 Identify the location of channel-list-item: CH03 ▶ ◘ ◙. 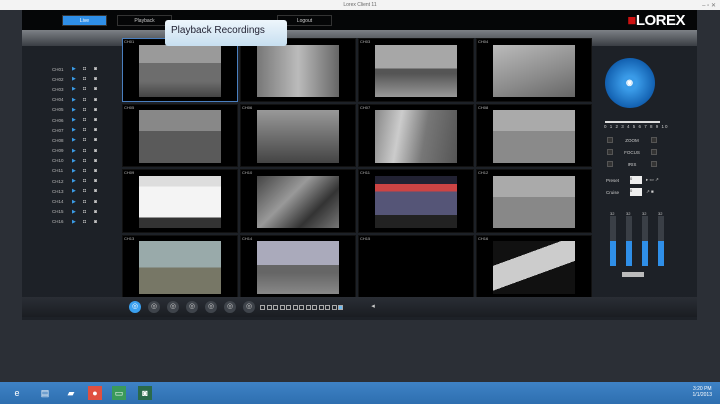
(78, 89).